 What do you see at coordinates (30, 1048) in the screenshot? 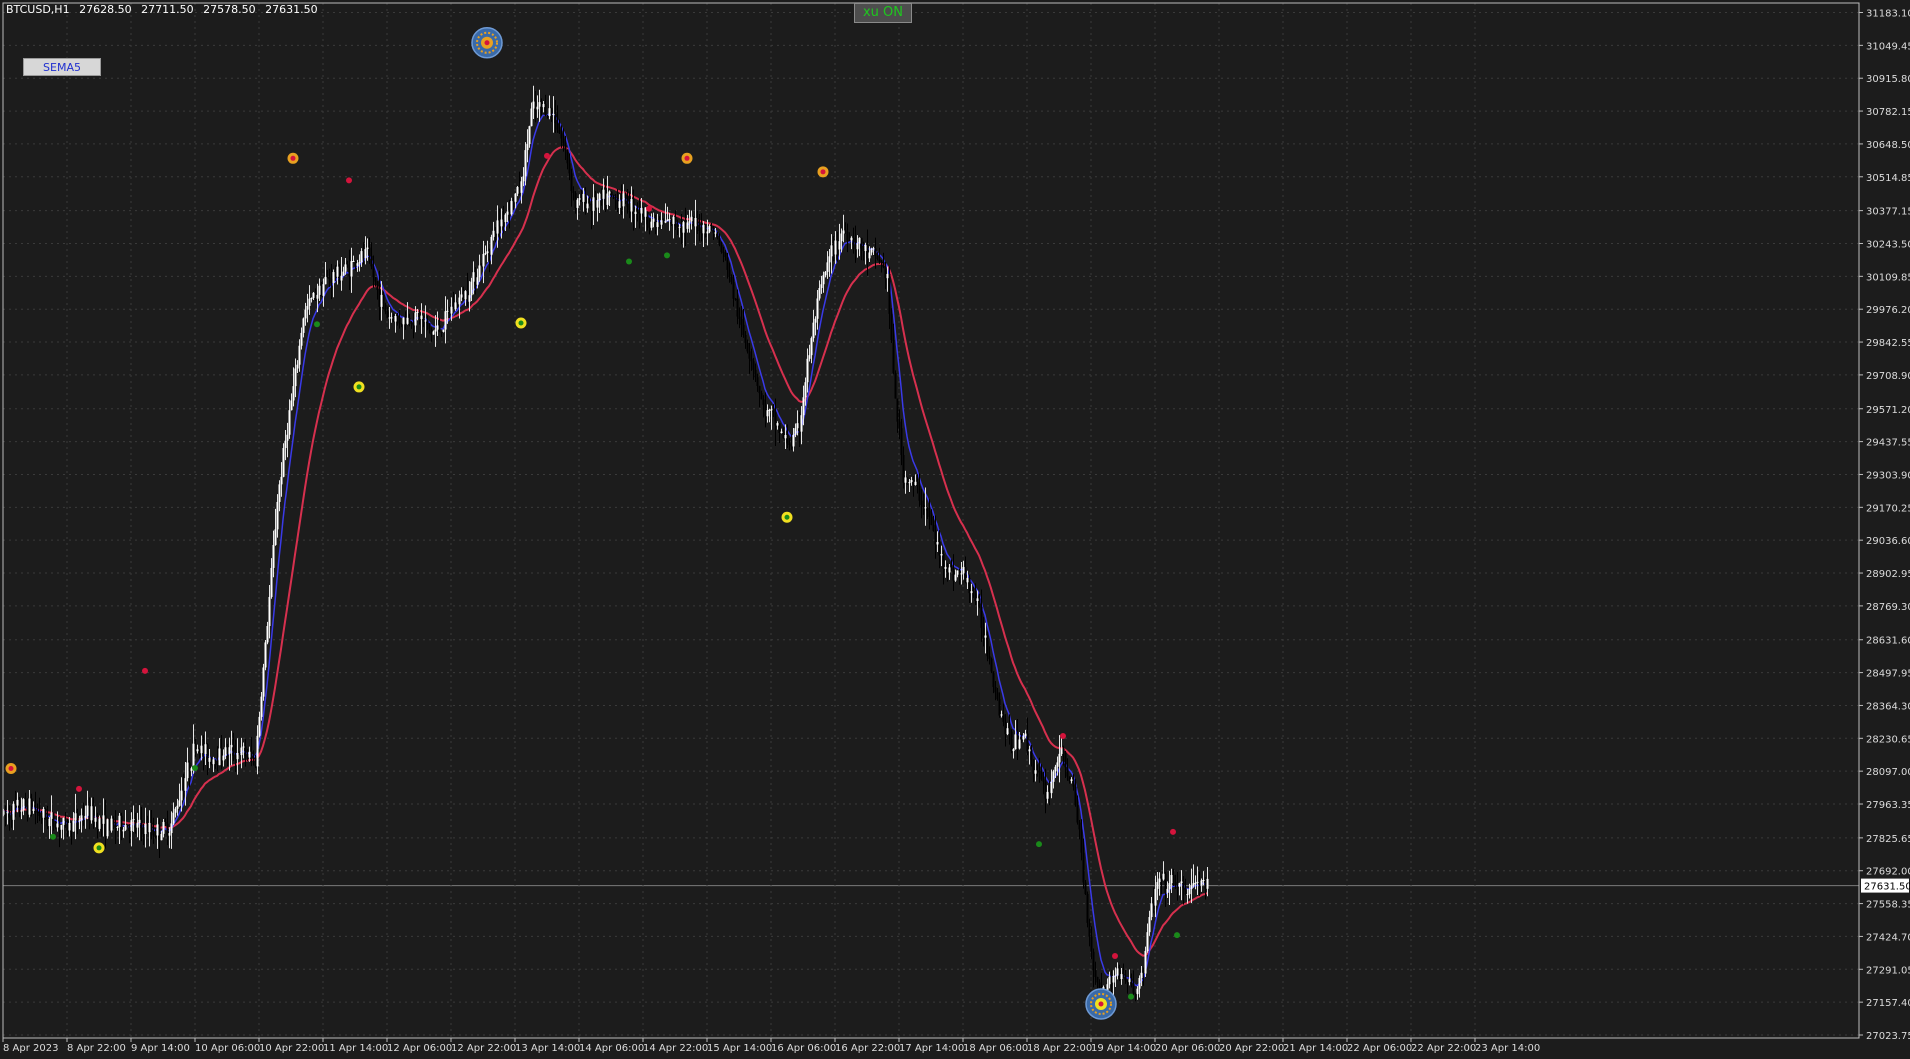
I see `time-tick-label: 8 Apr 2023` at bounding box center [30, 1048].